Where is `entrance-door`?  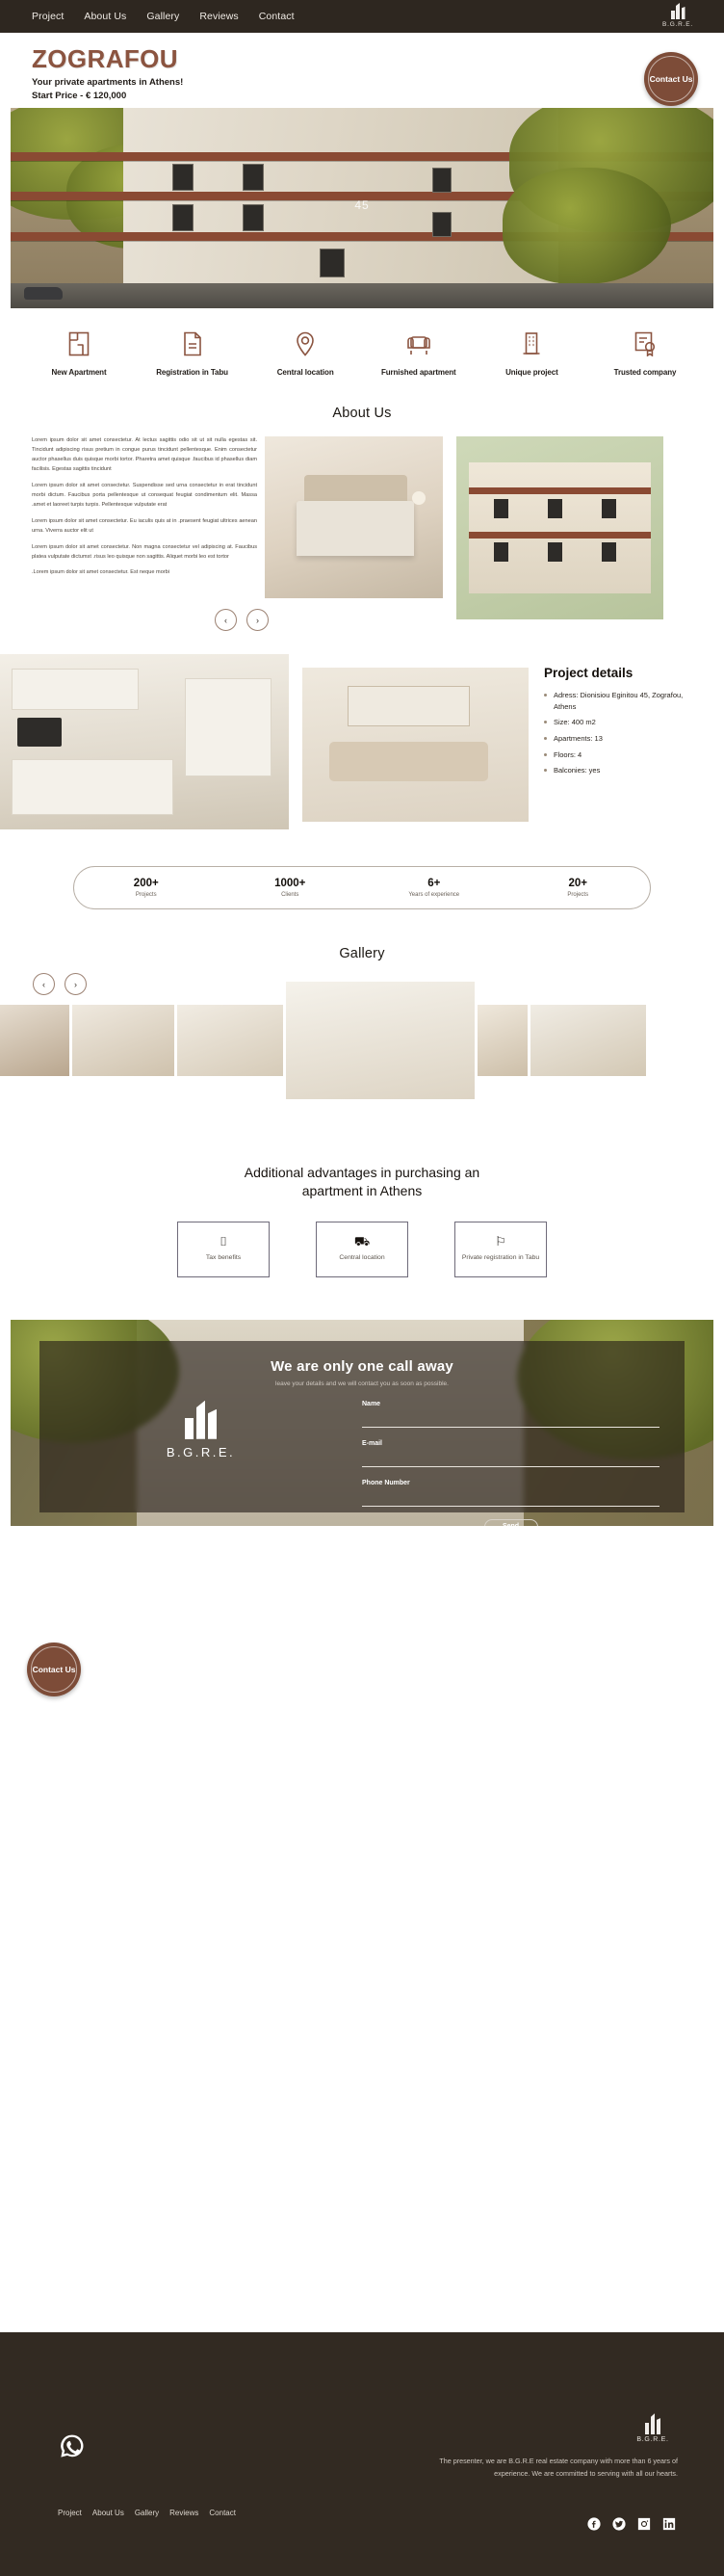
entrance-door is located at coordinates (333, 262).